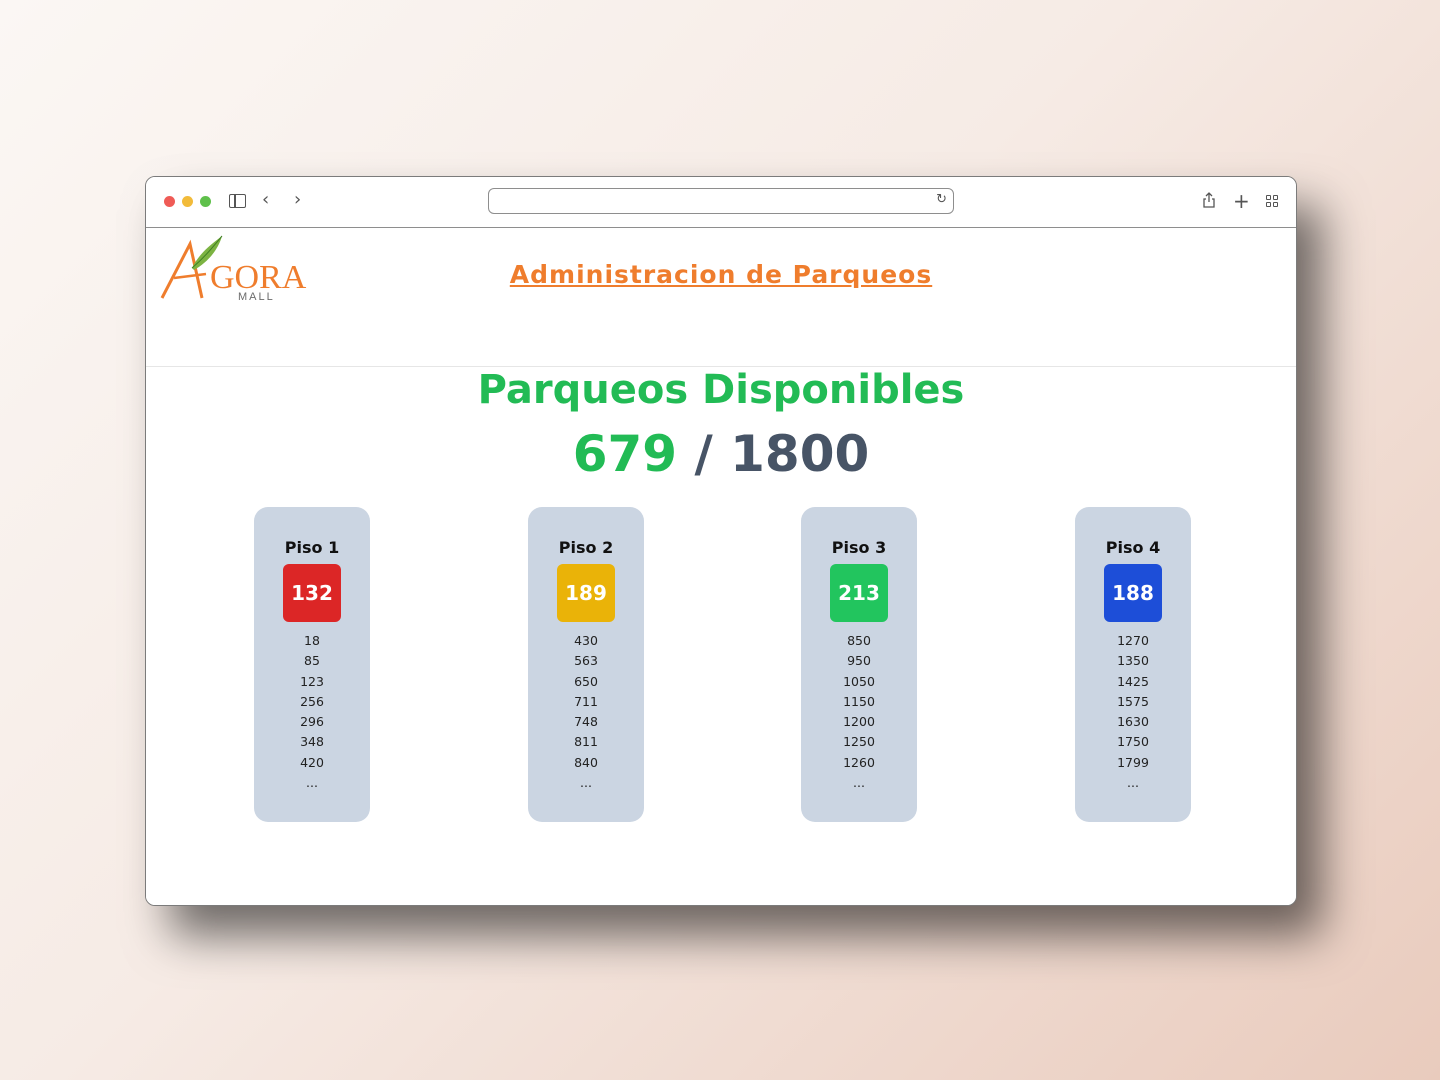 The width and height of the screenshot is (1440, 1080). I want to click on floor-available-badge: 132, so click(312, 593).